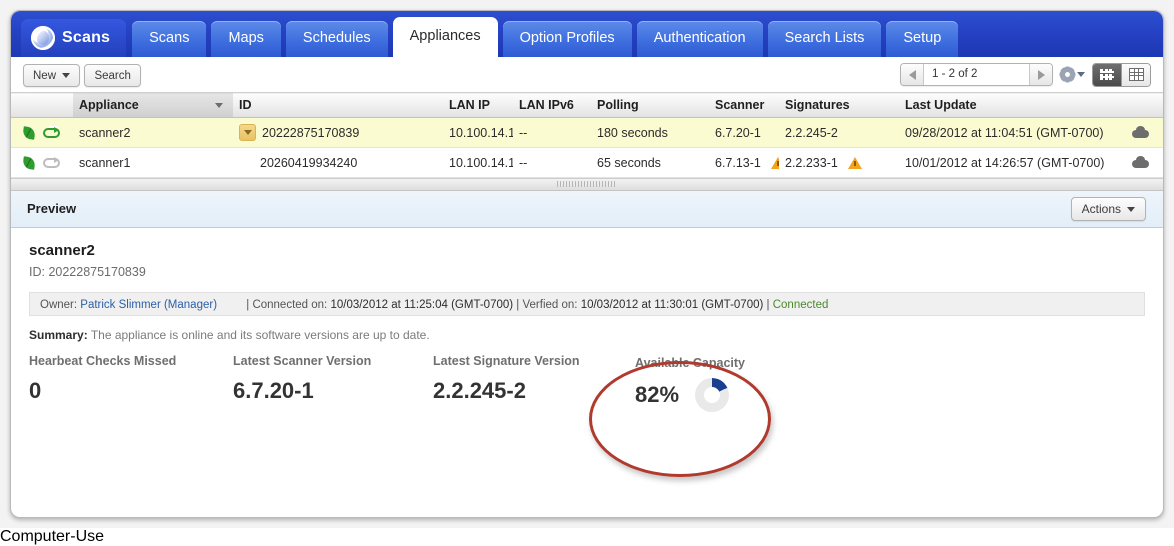 The width and height of the screenshot is (1174, 546). I want to click on tab-scans: Scans, so click(169, 39).